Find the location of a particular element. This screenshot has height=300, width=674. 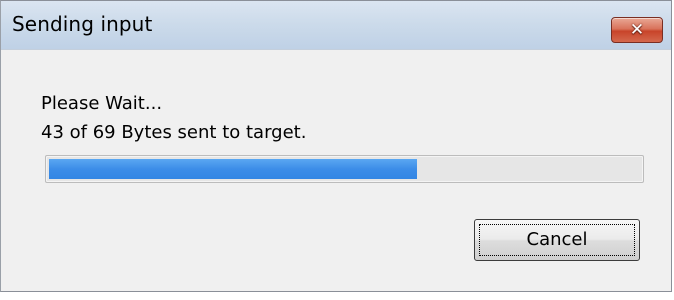

close-button: ✕ is located at coordinates (637, 30).